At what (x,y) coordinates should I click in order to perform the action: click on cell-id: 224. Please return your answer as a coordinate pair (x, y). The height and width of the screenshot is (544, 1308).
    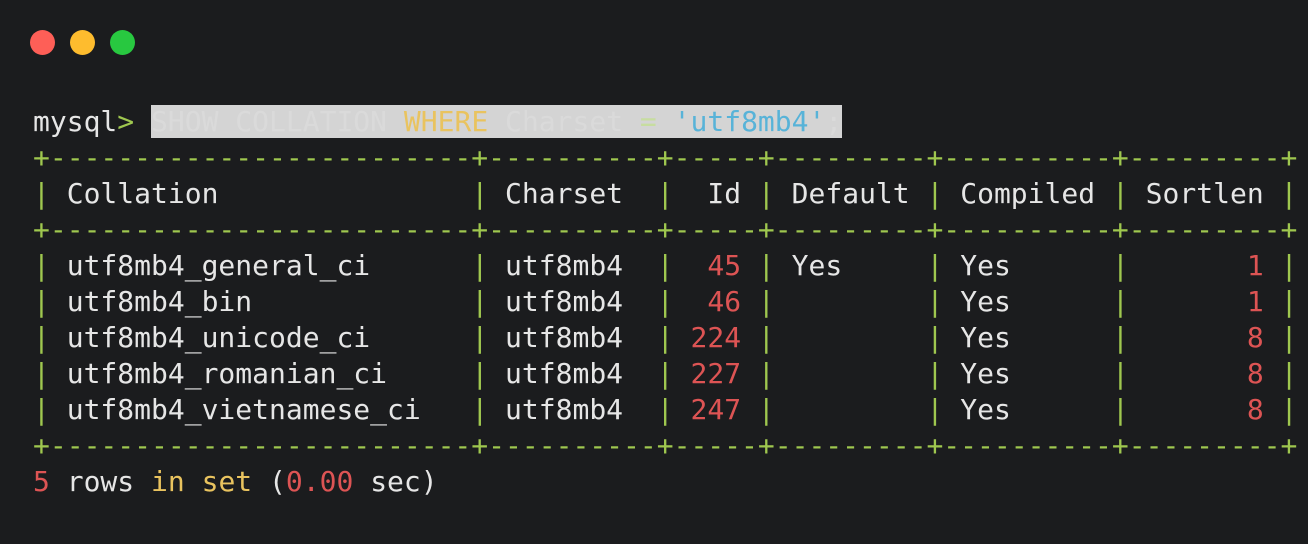
    Looking at the image, I should click on (716, 337).